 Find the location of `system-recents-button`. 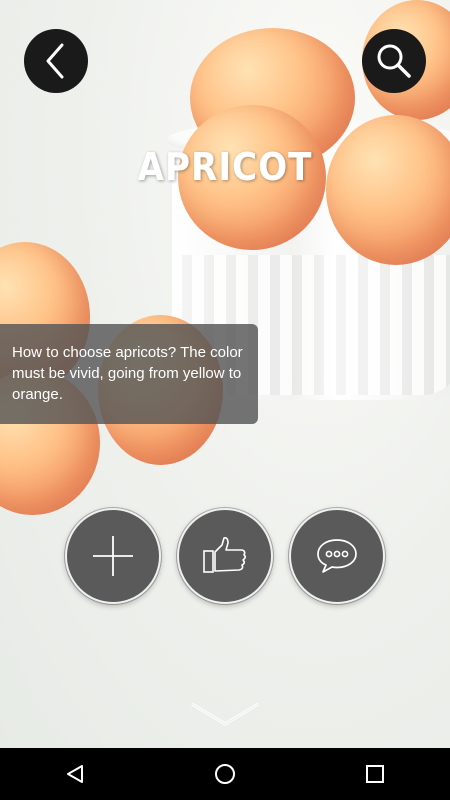

system-recents-button is located at coordinates (375, 774).